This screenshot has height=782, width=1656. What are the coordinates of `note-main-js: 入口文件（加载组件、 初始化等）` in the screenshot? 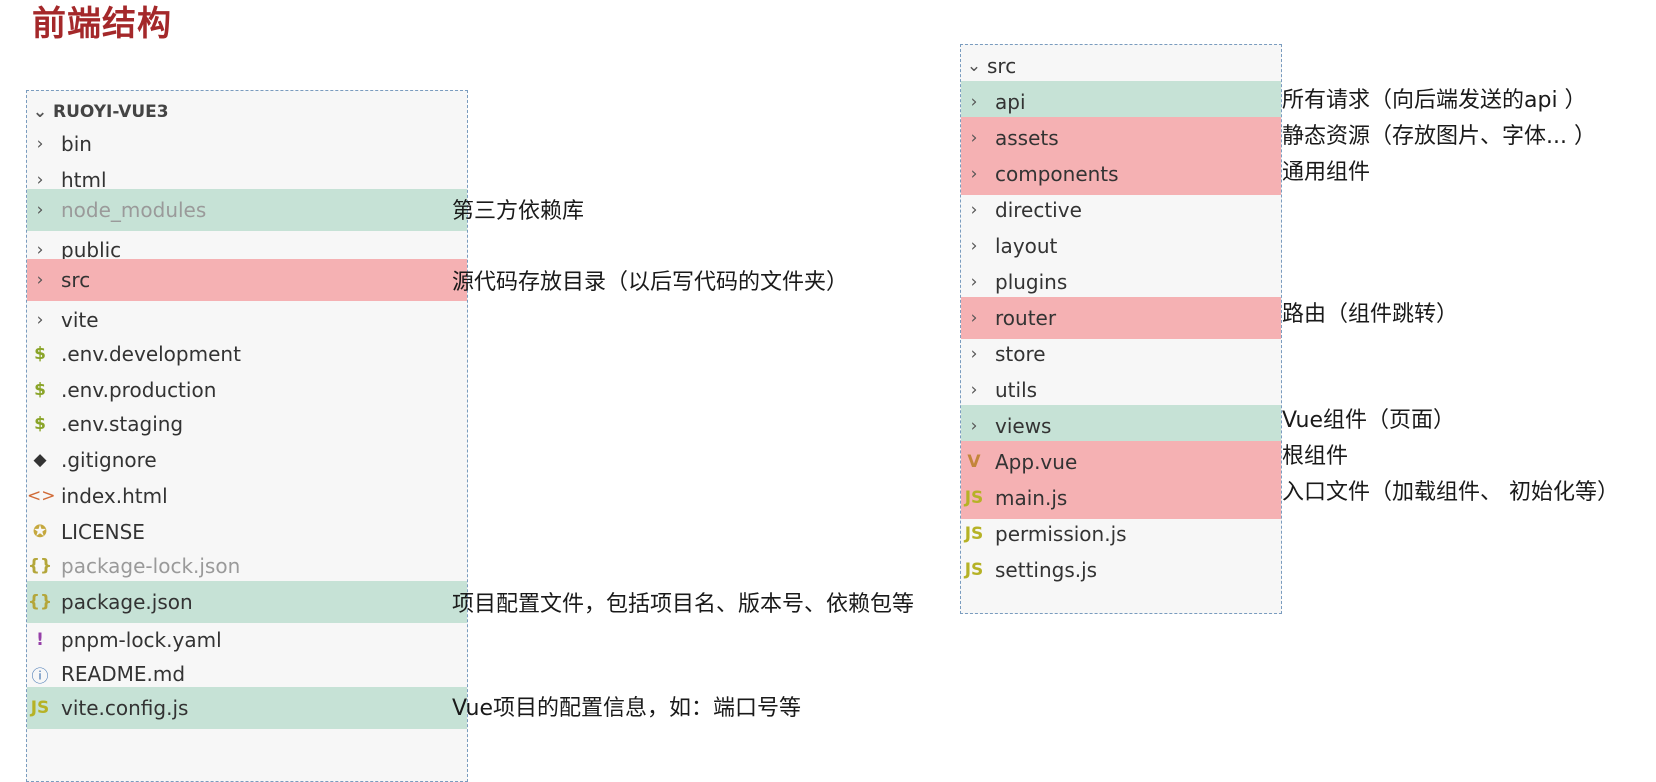 It's located at (1450, 492).